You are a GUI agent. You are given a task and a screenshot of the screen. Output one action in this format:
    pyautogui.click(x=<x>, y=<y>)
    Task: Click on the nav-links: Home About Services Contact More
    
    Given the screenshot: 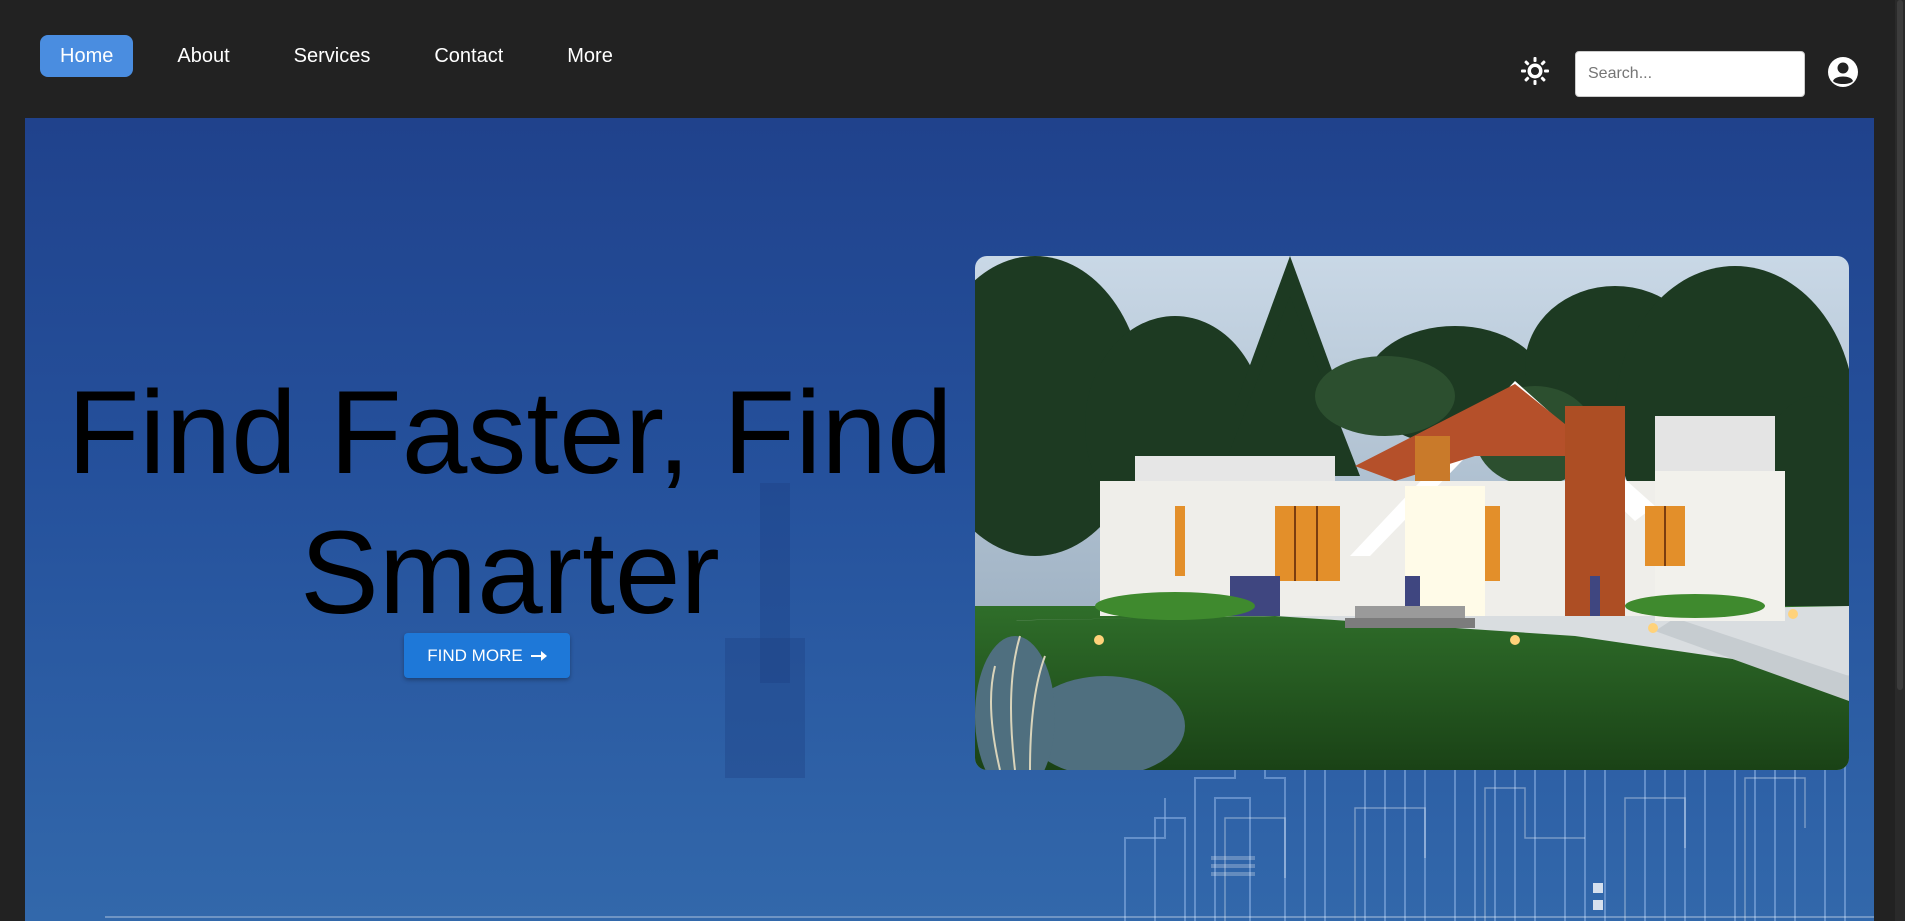 What is the action you would take?
    pyautogui.click(x=348, y=56)
    